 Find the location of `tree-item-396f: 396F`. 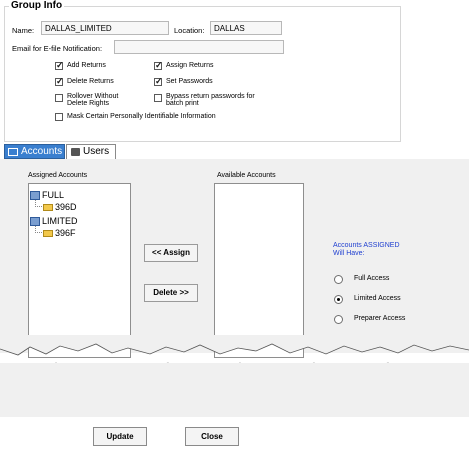

tree-item-396f: 396F is located at coordinates (59, 233).